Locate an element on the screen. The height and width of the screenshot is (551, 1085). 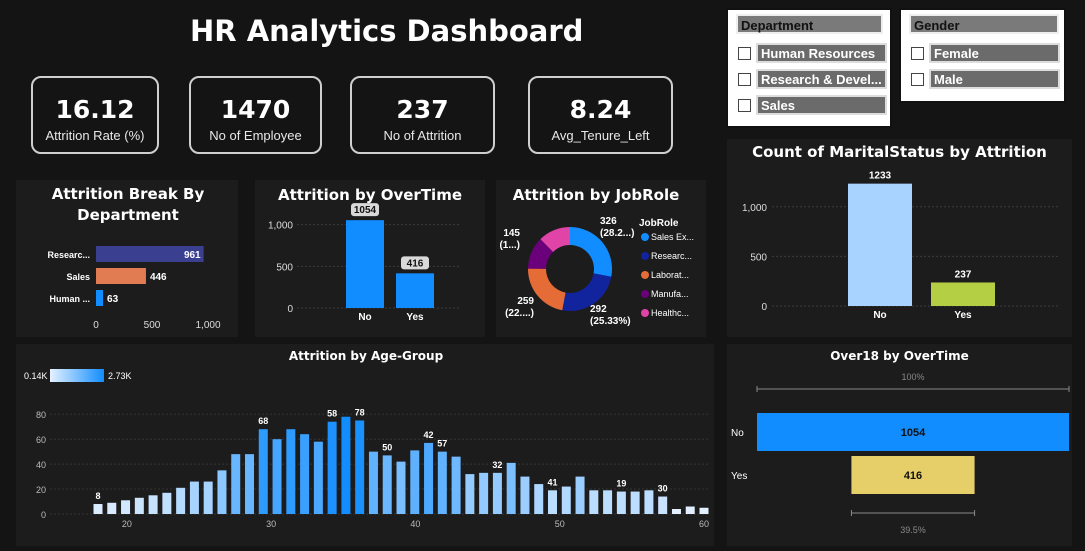
gender-slicer: Gender Female Male is located at coordinates (982, 55).